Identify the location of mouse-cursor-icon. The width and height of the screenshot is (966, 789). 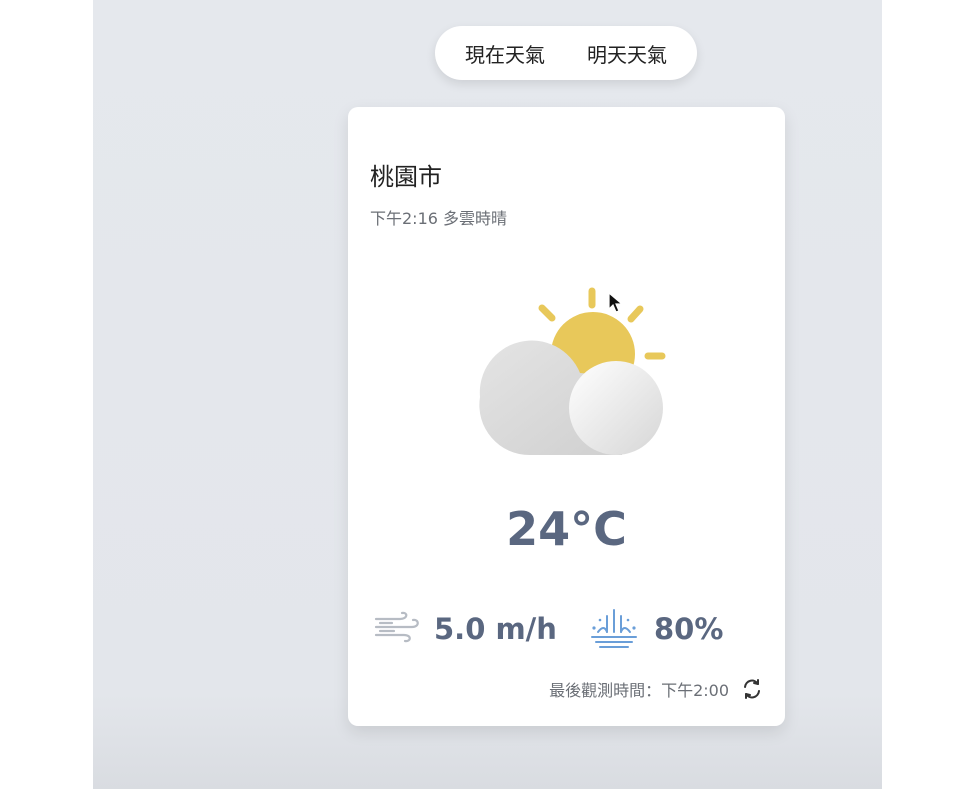
(616, 304).